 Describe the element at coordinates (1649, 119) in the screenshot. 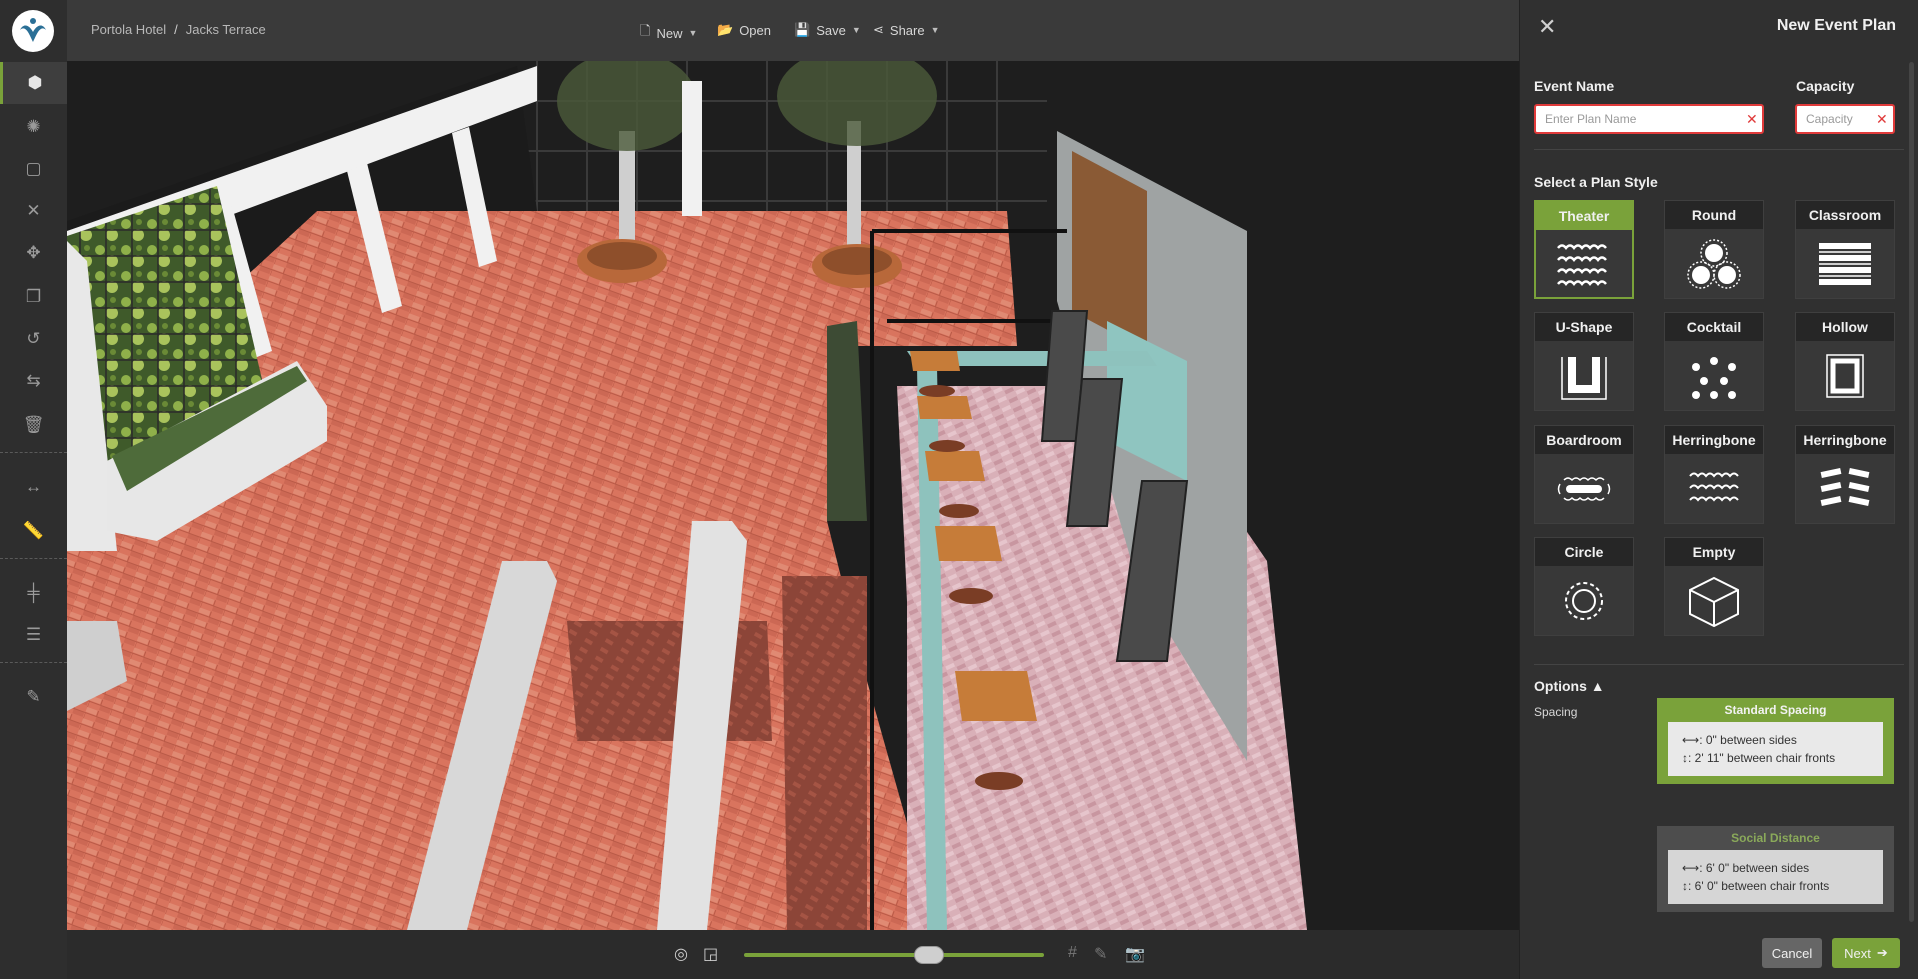

I see `event-name-input` at that location.